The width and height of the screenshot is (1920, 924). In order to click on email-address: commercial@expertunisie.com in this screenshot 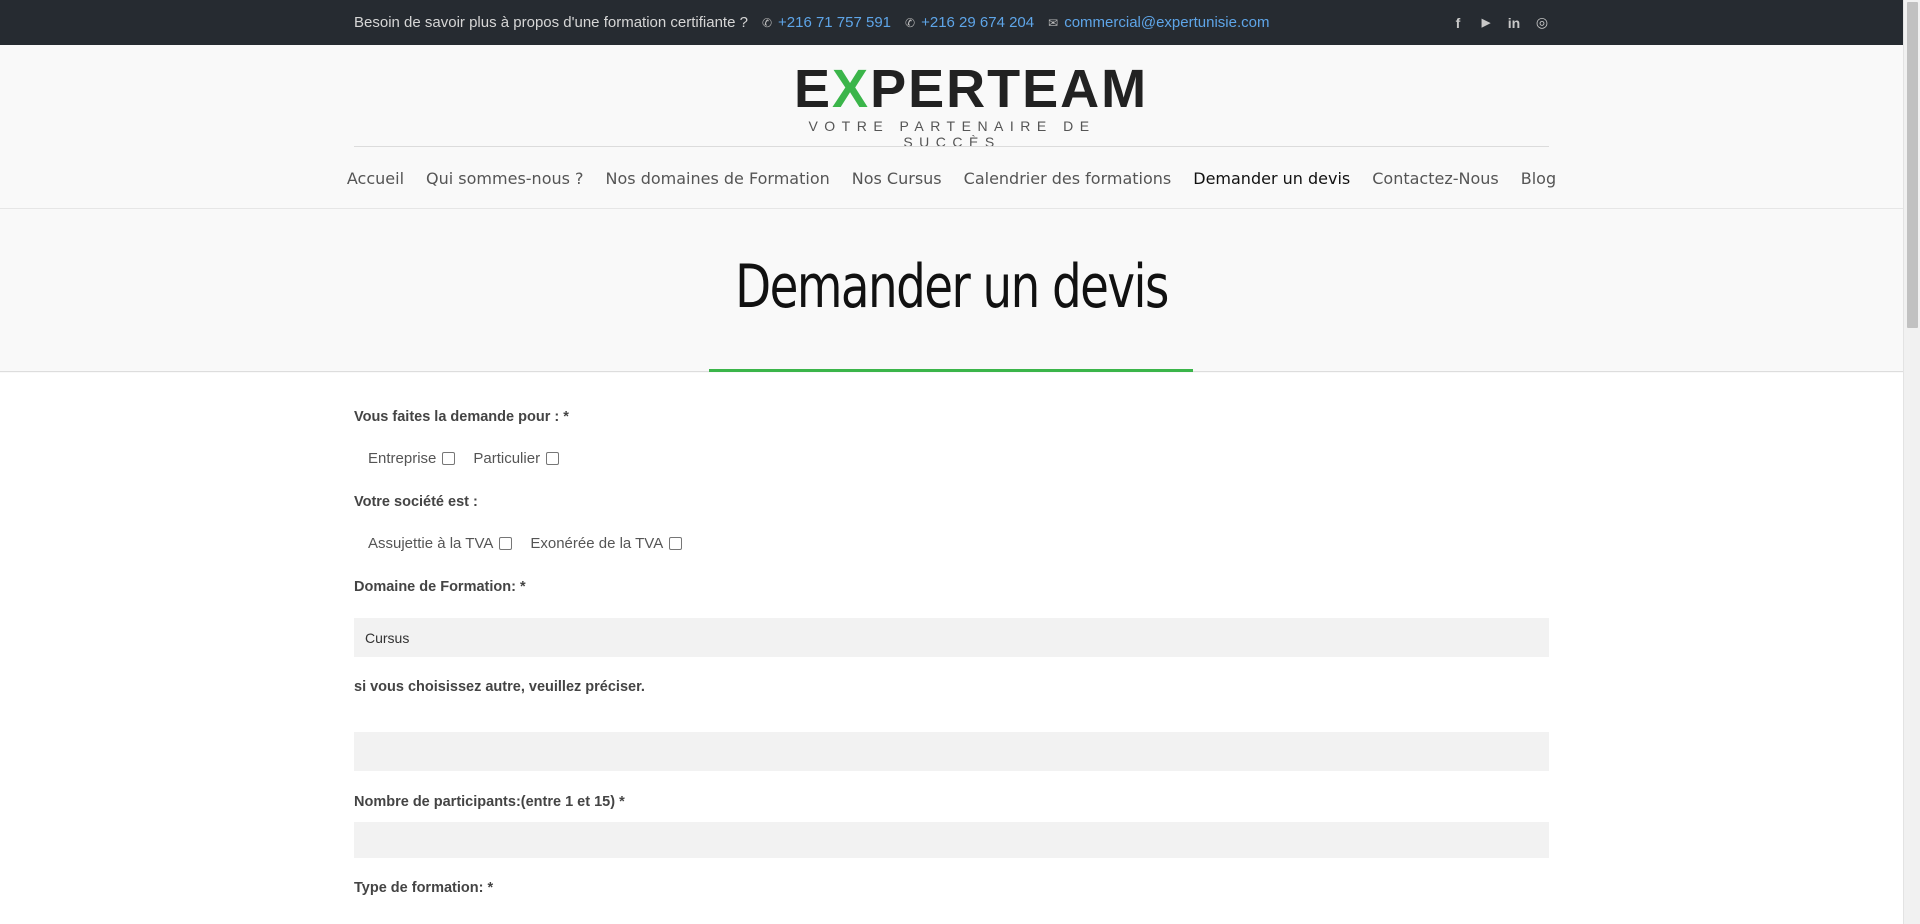, I will do `click(1167, 22)`.